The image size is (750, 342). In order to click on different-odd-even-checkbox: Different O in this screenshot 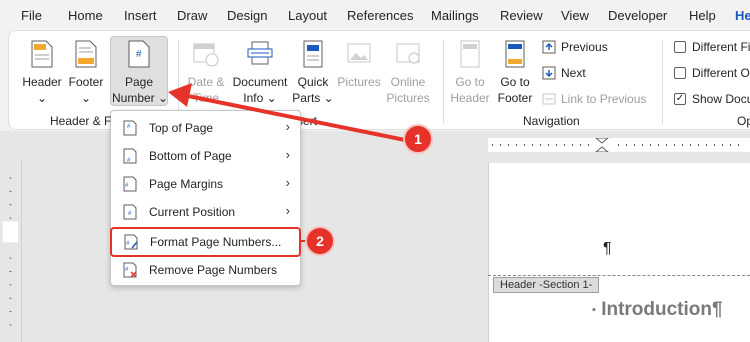, I will do `click(712, 73)`.